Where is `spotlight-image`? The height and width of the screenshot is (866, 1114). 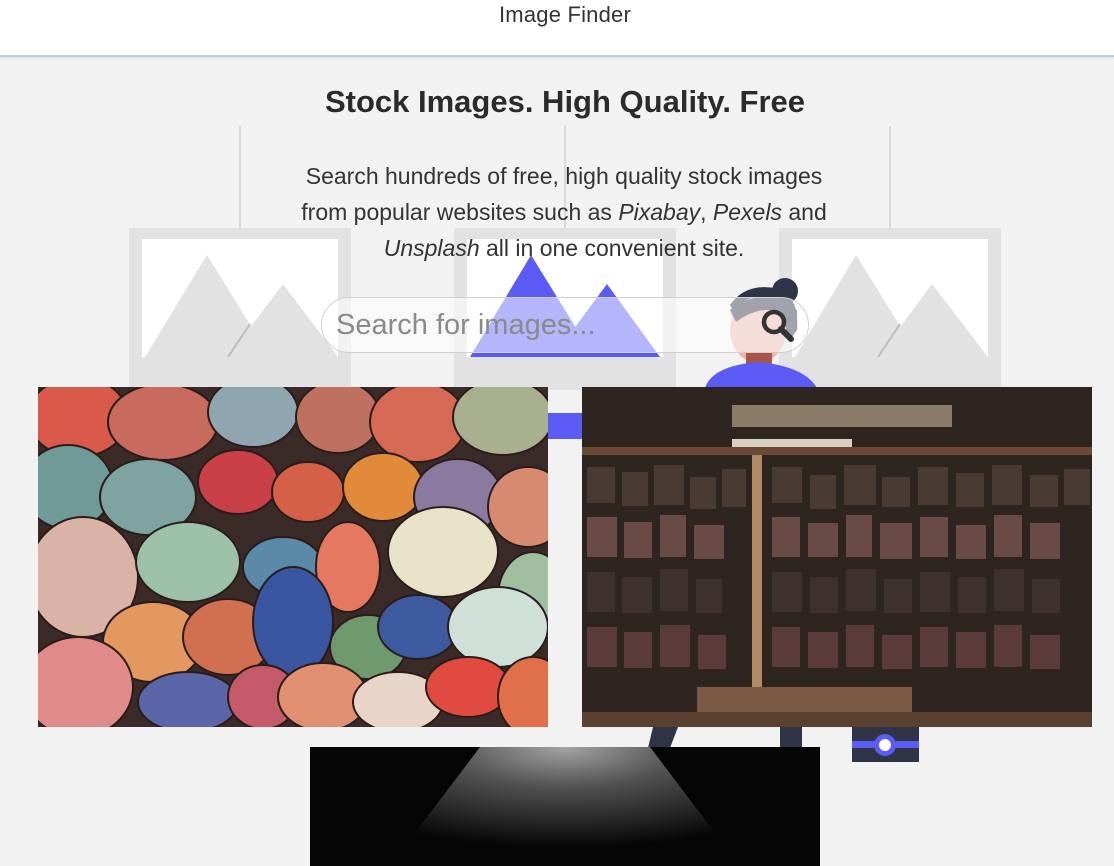
spotlight-image is located at coordinates (565, 806).